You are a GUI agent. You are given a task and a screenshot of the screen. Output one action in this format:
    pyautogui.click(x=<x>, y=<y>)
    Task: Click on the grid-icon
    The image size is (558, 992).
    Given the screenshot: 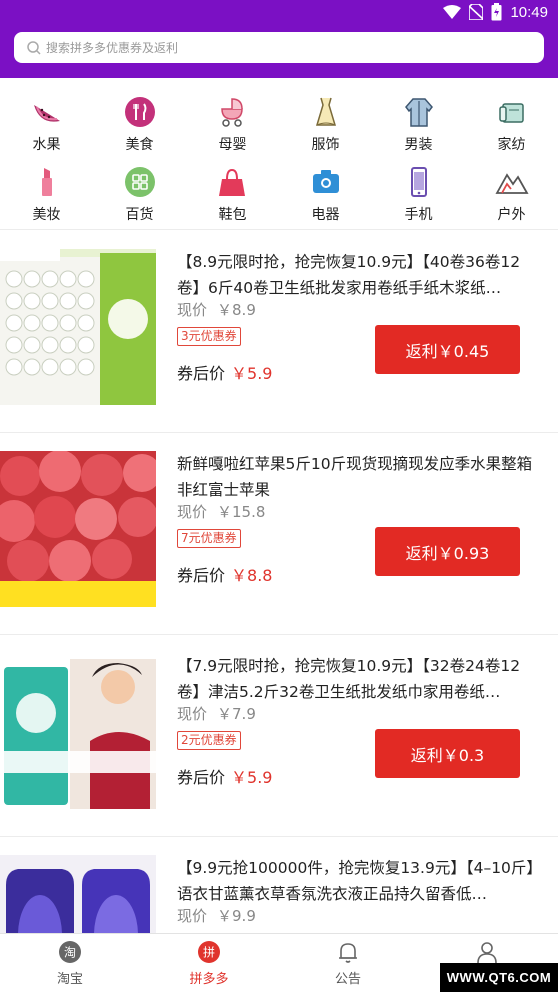 What is the action you would take?
    pyautogui.click(x=139, y=182)
    